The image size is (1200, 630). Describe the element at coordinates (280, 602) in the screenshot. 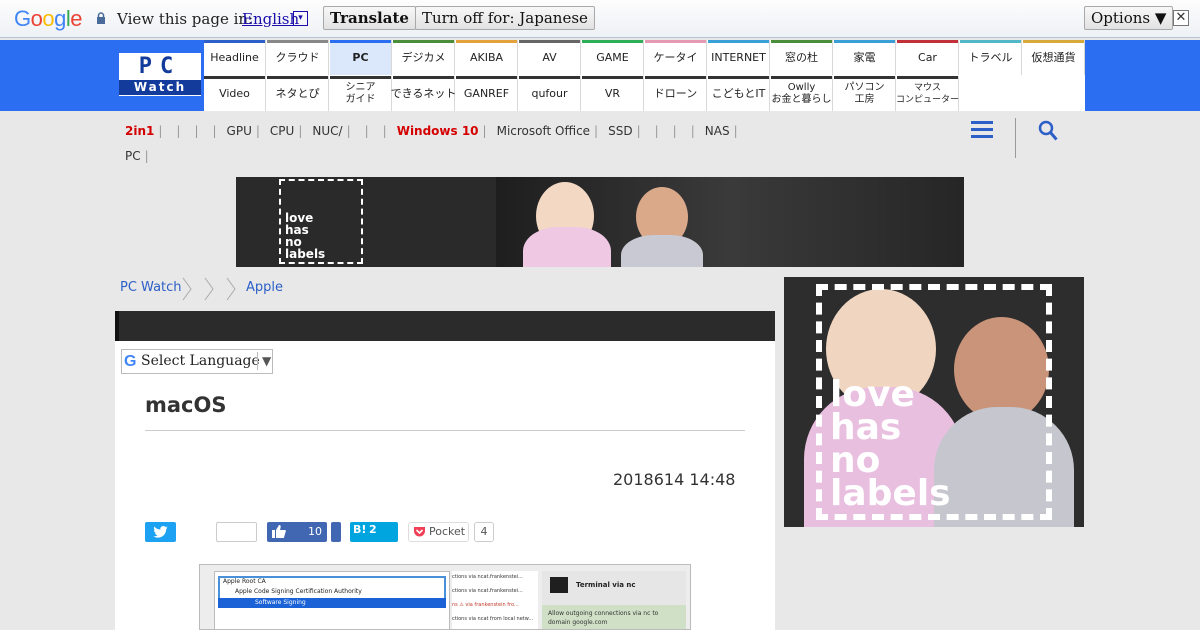

I see `tree-item: Software Signing` at that location.